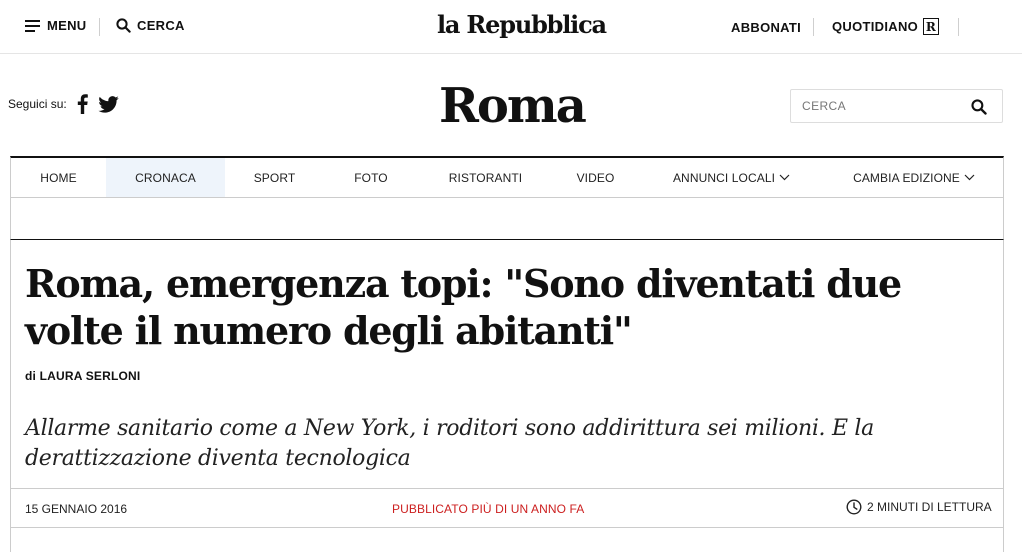 The height and width of the screenshot is (552, 1022). What do you see at coordinates (906, 177) in the screenshot?
I see `nav-label: CAMBIA EDIZIONE` at bounding box center [906, 177].